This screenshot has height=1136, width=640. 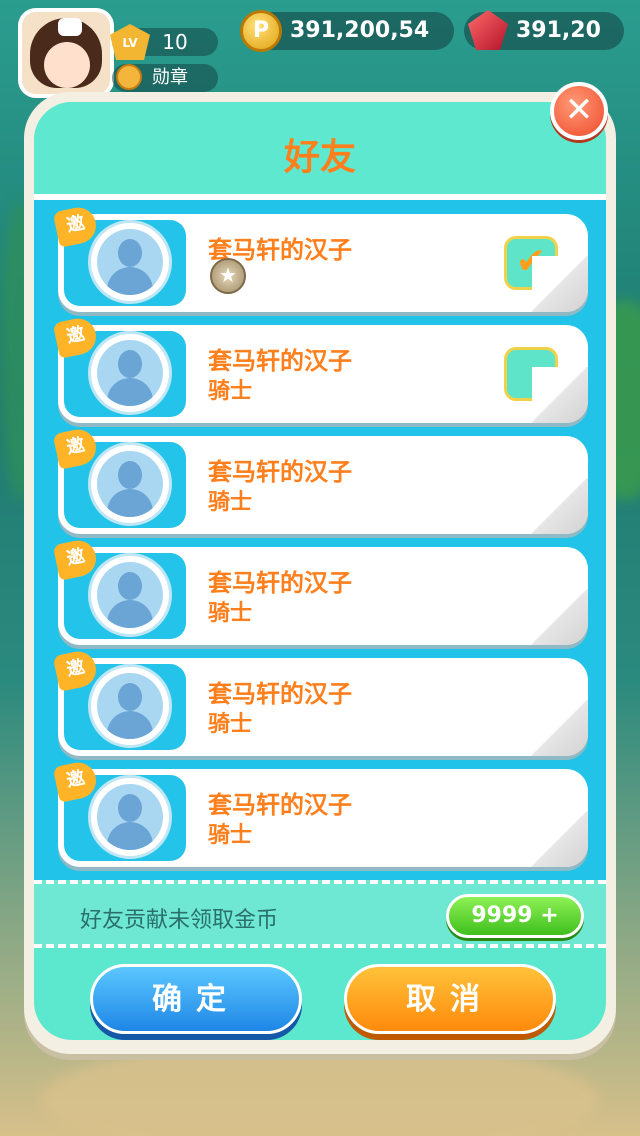 I want to click on background-sand, so click(x=320, y=1088).